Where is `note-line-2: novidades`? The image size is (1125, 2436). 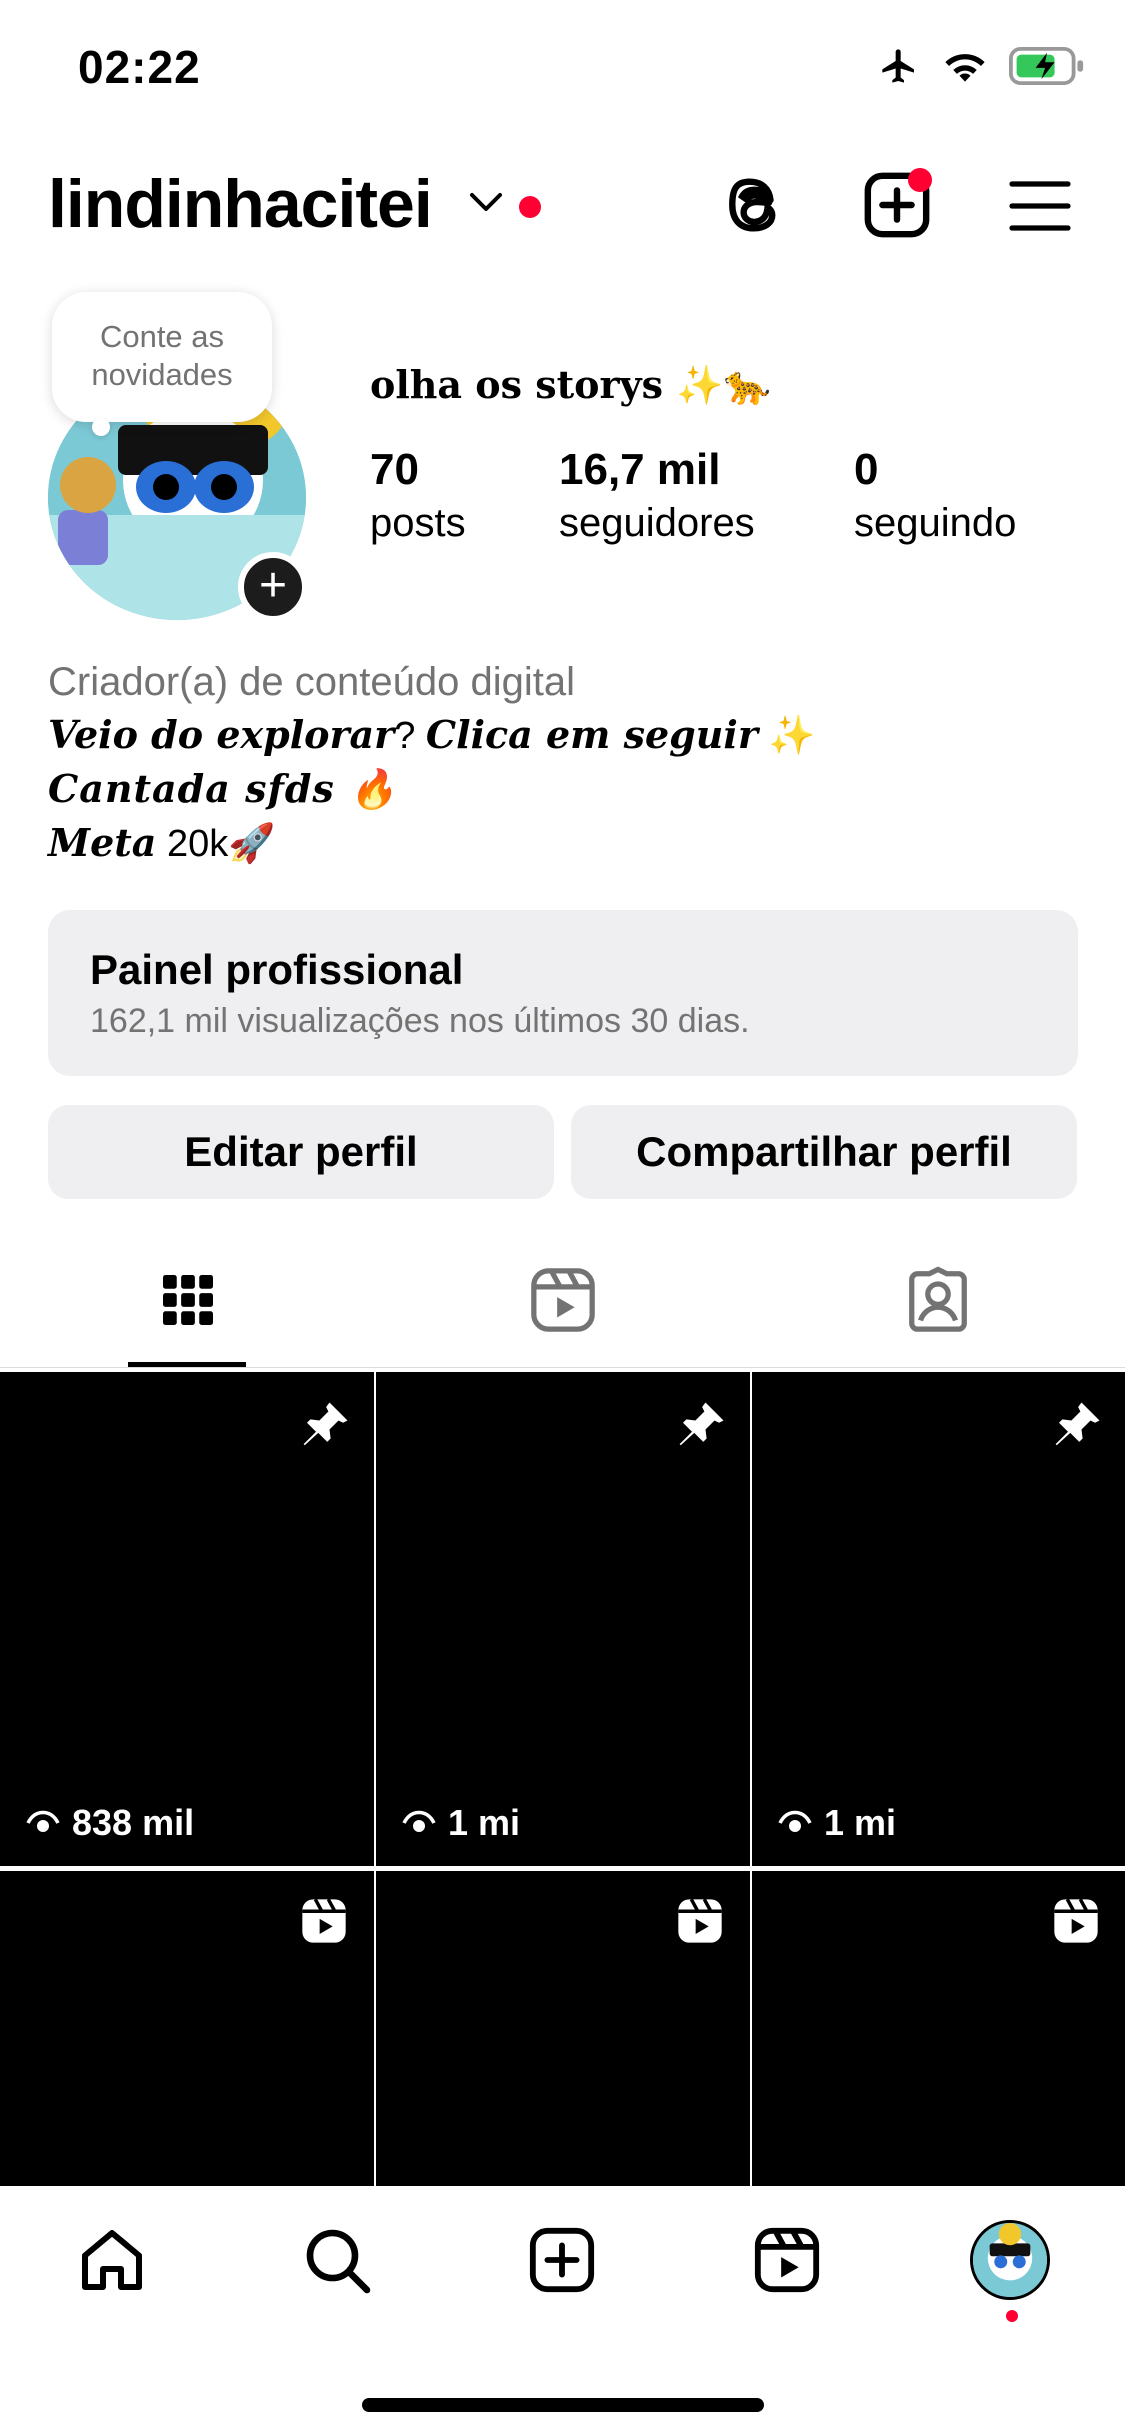 note-line-2: novidades is located at coordinates (162, 374).